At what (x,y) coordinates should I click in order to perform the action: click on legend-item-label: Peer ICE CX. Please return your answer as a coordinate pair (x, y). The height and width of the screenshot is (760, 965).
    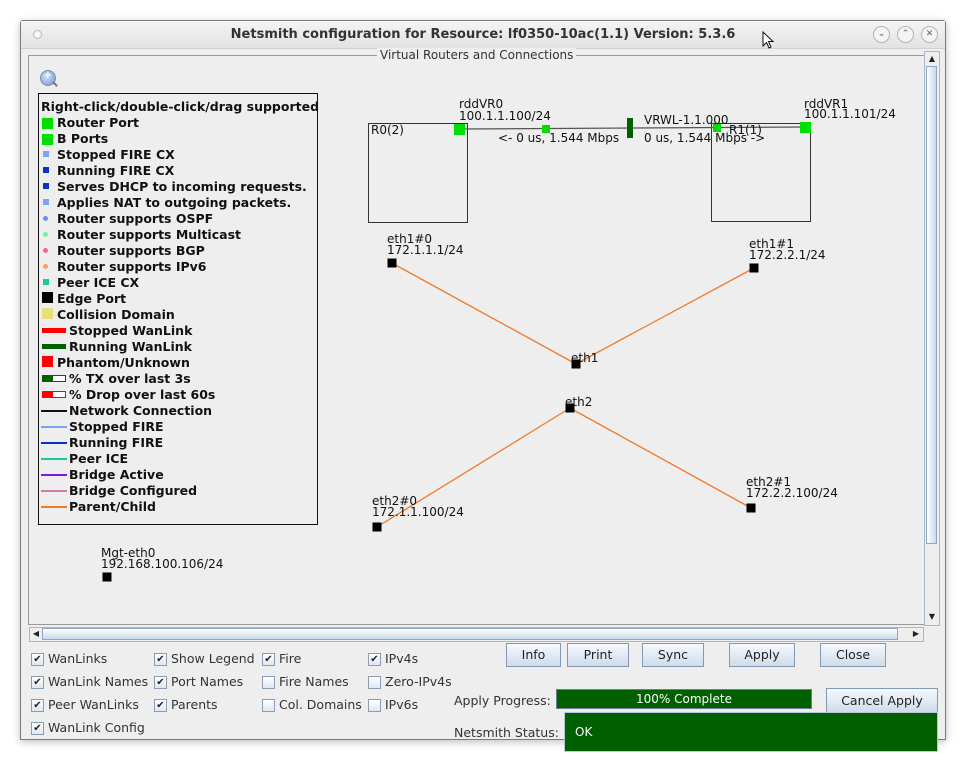
    Looking at the image, I should click on (98, 282).